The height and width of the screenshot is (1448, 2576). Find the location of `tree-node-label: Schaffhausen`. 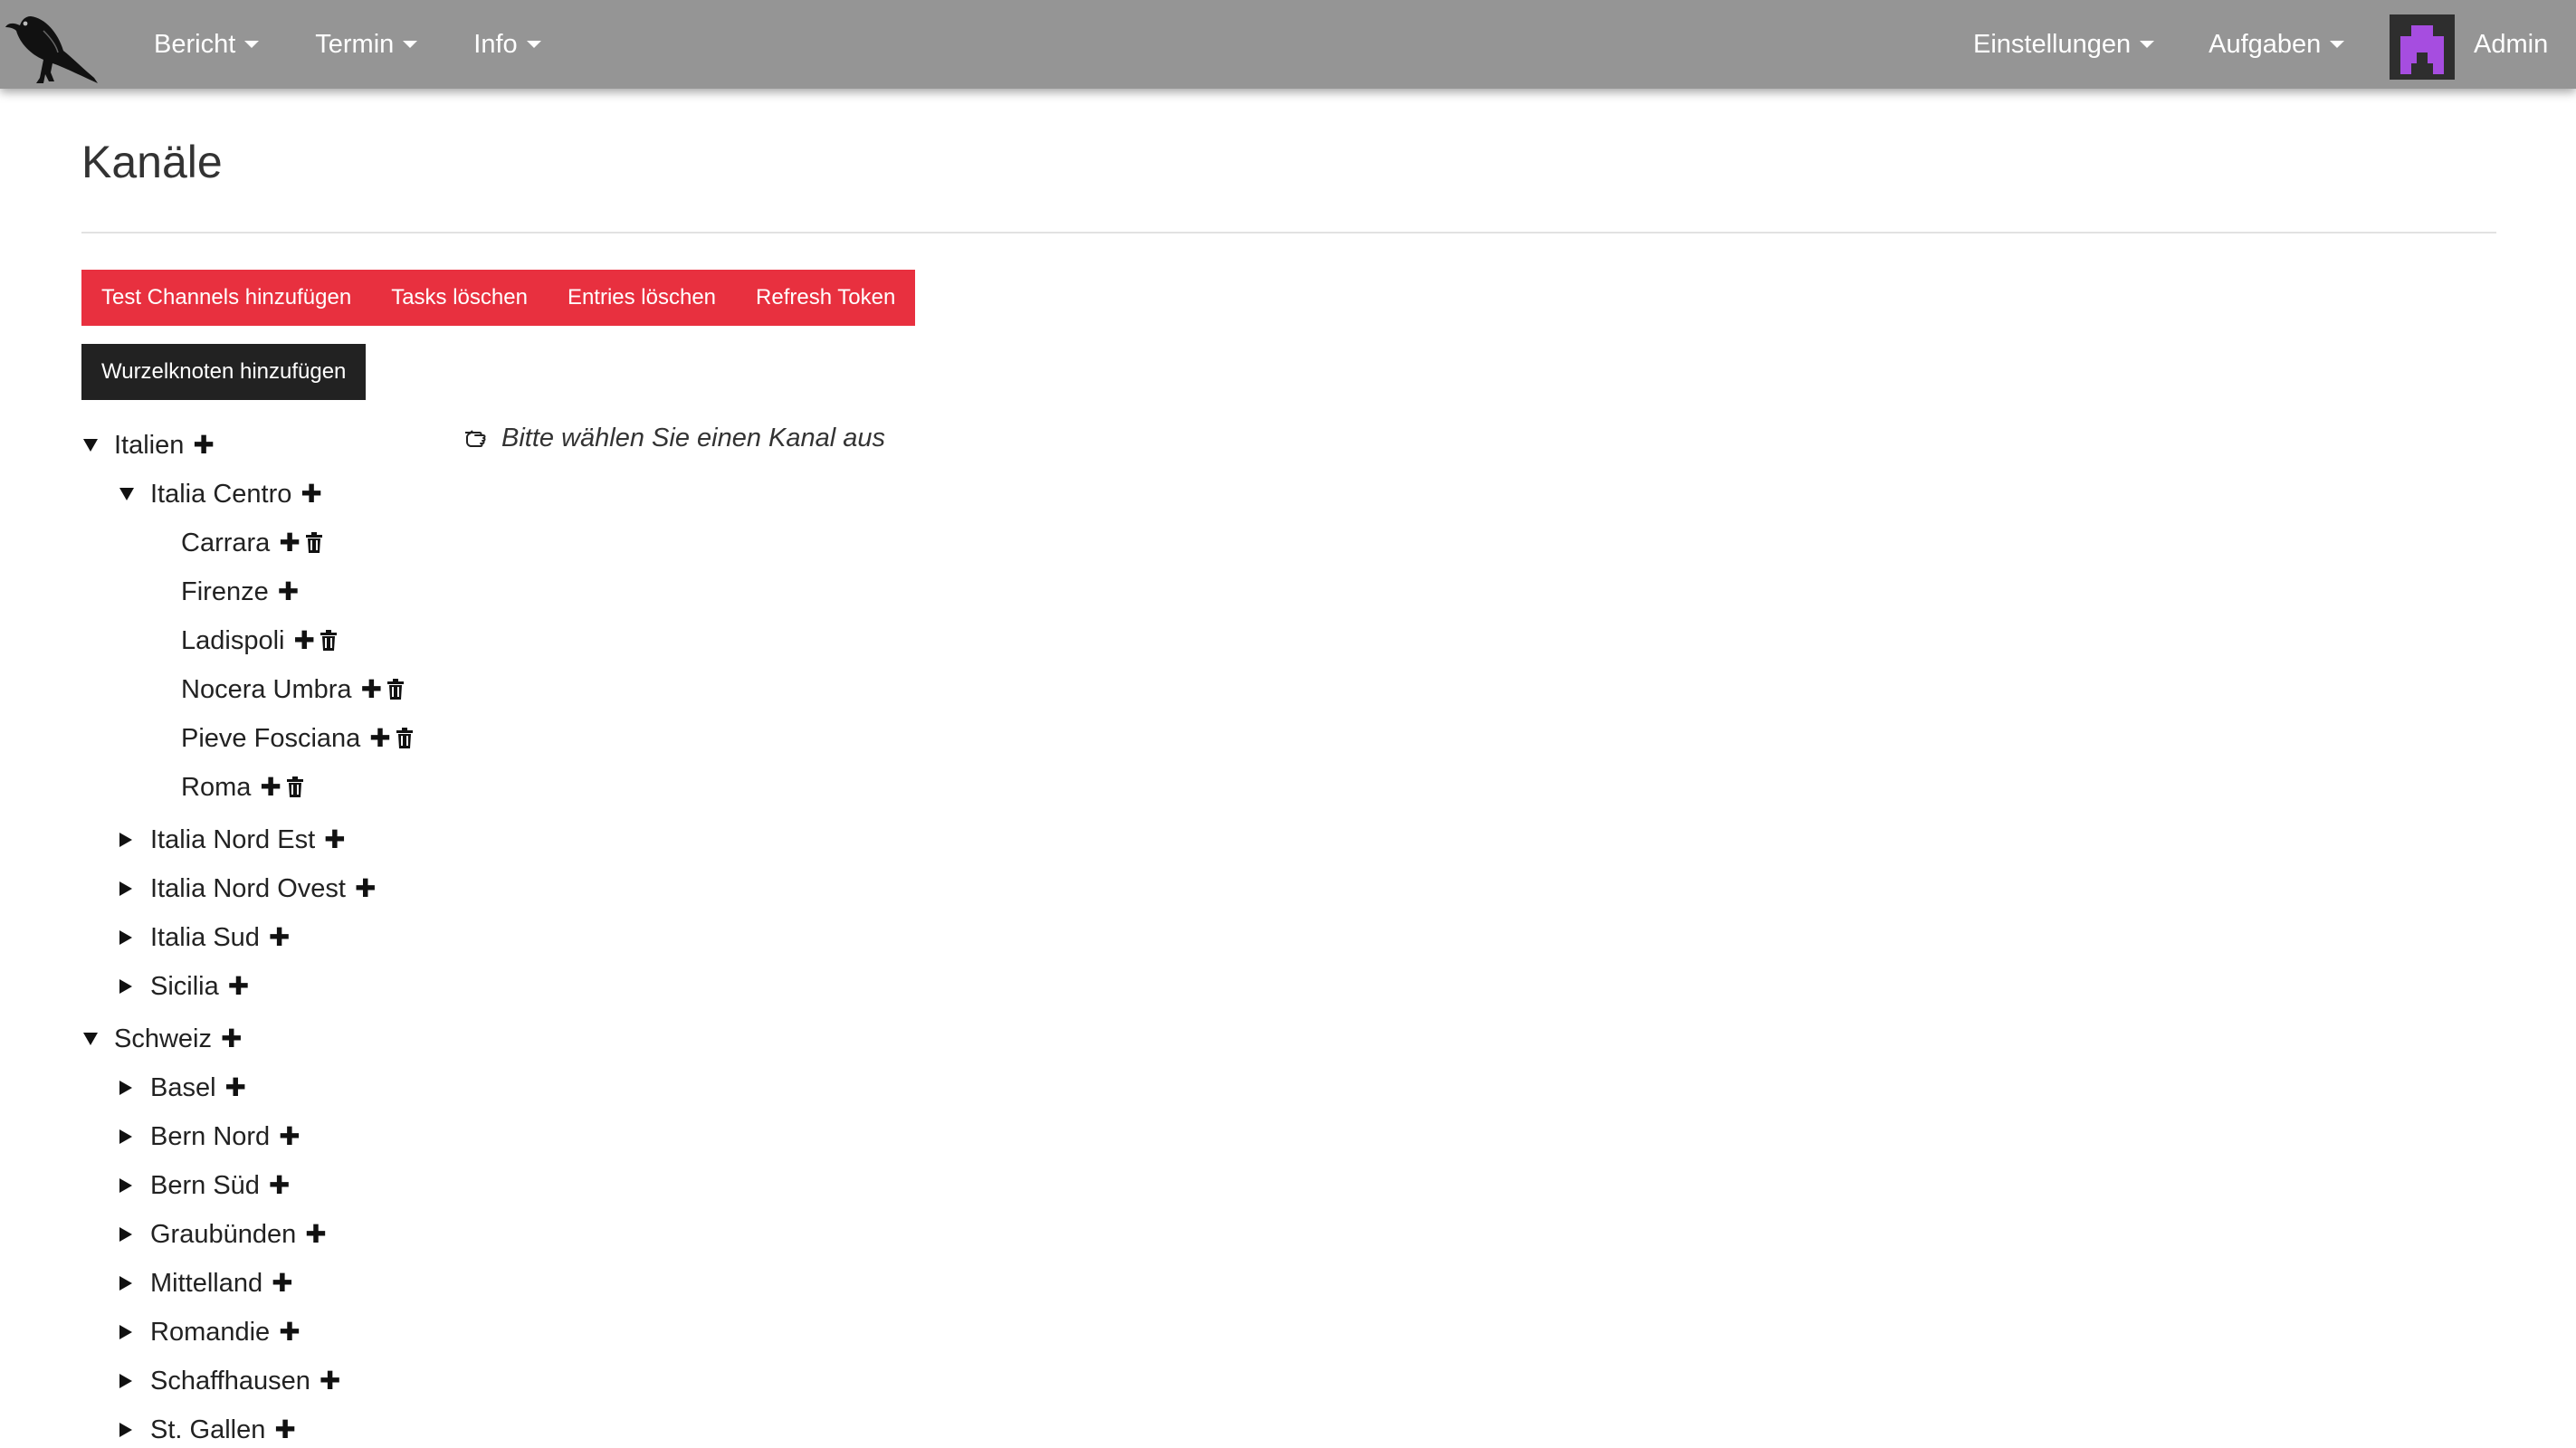

tree-node-label: Schaffhausen is located at coordinates (230, 1381).